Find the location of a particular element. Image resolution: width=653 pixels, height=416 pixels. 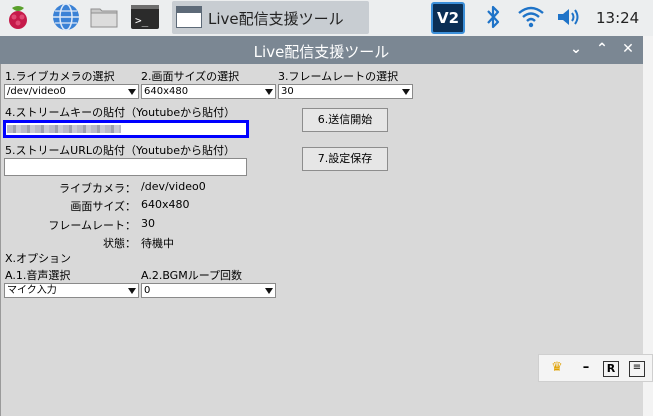

options-header: X.オプション is located at coordinates (38, 258).